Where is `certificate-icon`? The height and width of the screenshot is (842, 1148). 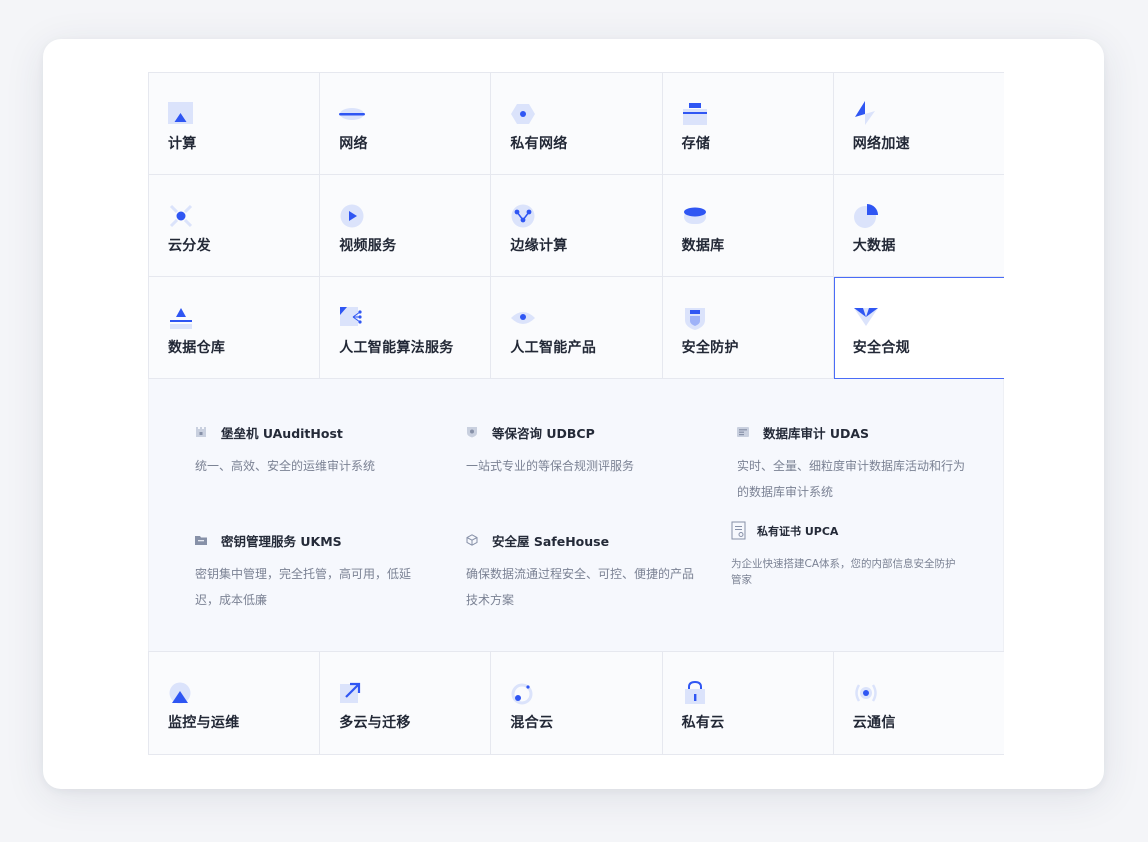
certificate-icon is located at coordinates (738, 530).